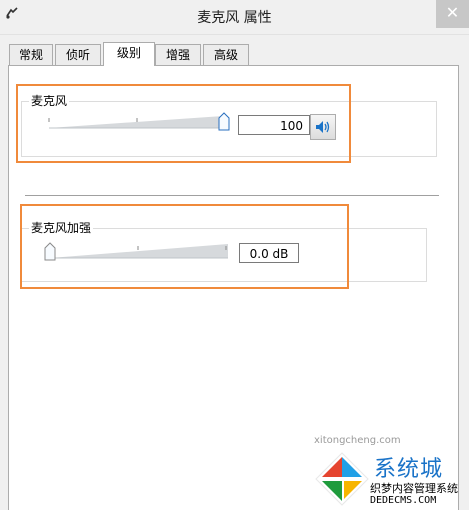 Image resolution: width=469 pixels, height=510 pixels. I want to click on title-bar: 麦克风 属性 ✕, so click(234, 17).